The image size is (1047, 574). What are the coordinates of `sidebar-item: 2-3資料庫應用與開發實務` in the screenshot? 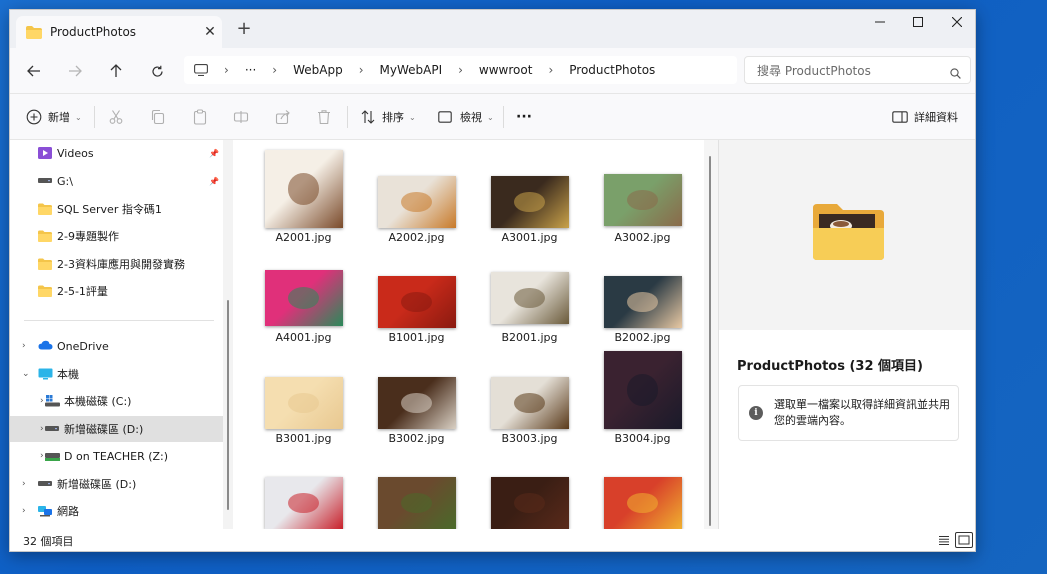 It's located at (116, 264).